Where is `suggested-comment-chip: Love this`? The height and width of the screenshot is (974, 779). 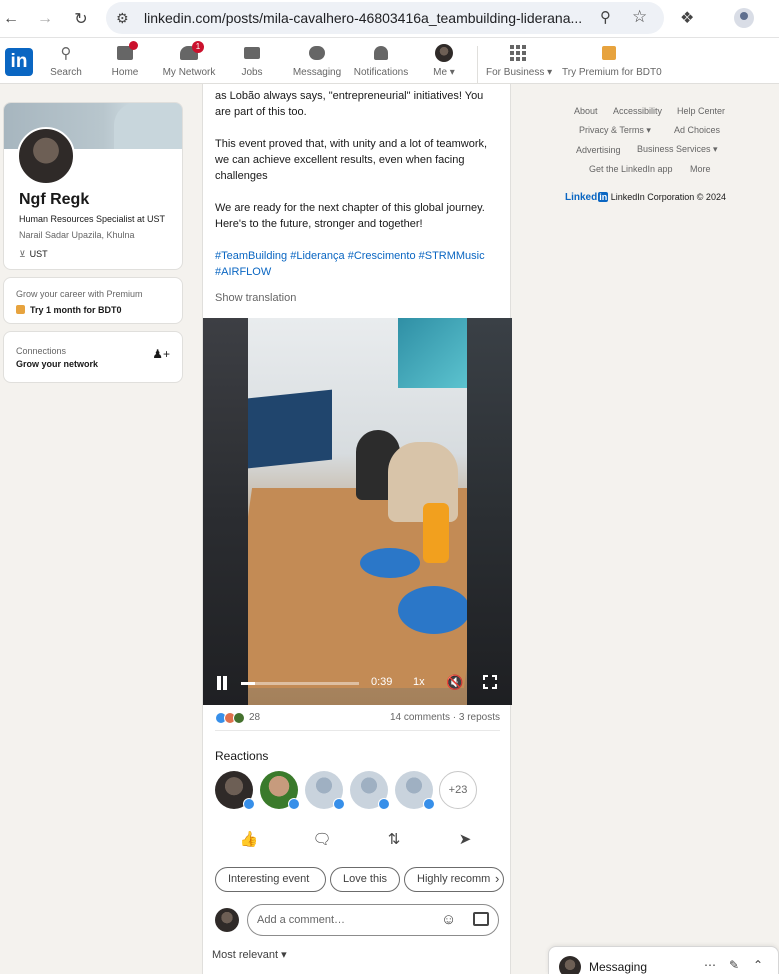
suggested-comment-chip: Love this is located at coordinates (365, 879).